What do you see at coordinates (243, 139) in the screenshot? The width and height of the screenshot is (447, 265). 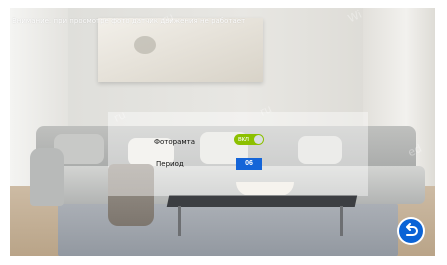 I see `toggle-state-text: вкл` at bounding box center [243, 139].